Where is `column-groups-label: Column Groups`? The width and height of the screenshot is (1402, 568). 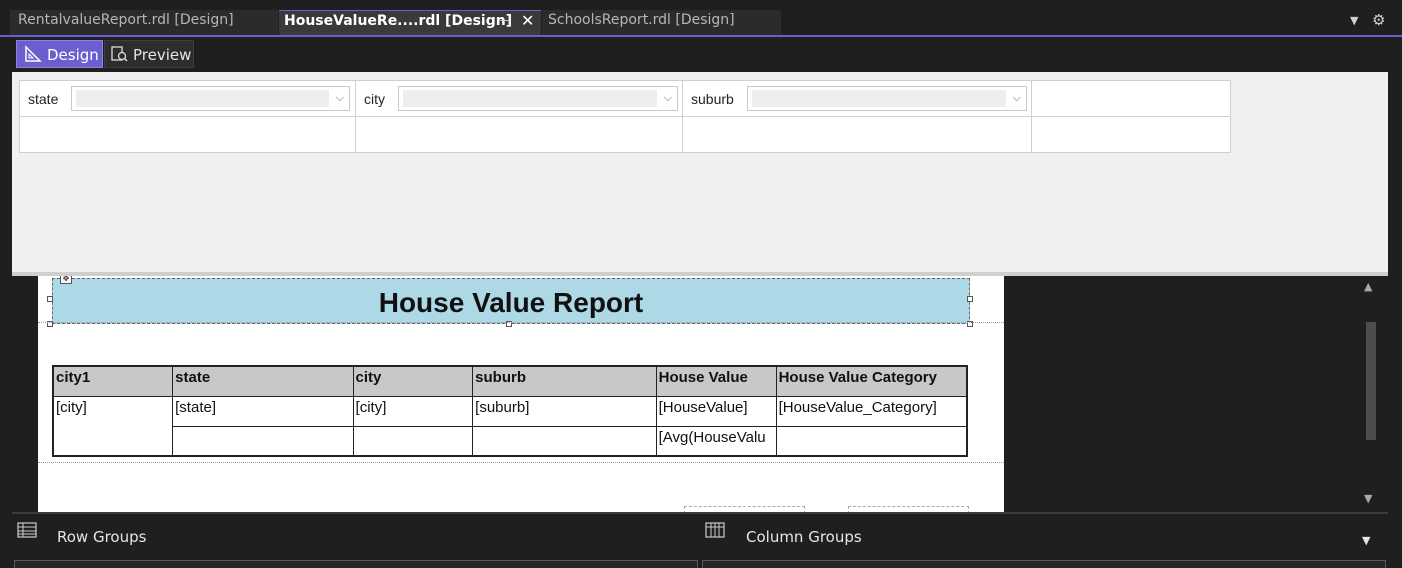
column-groups-label: Column Groups is located at coordinates (804, 537).